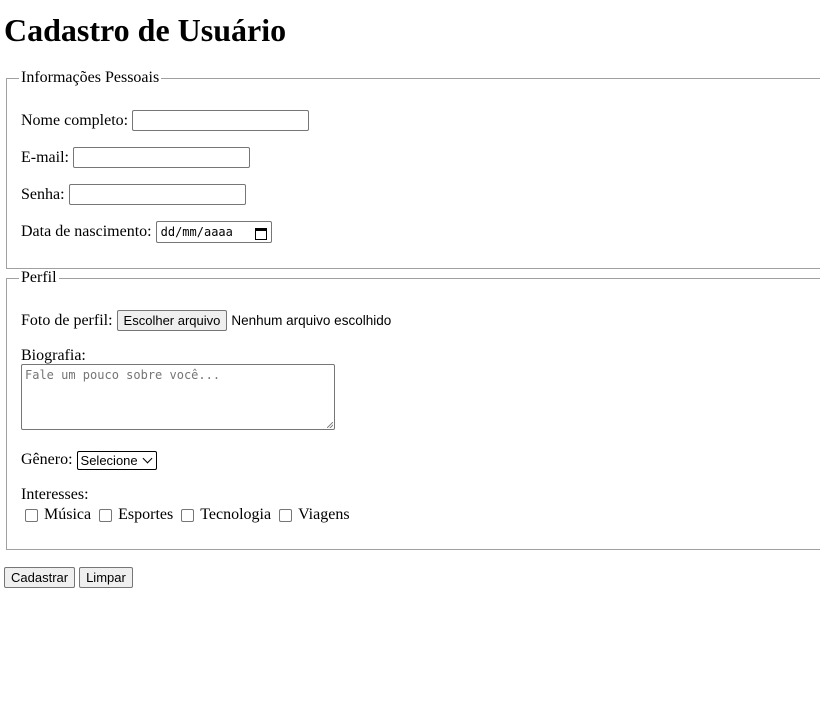  I want to click on gender-row: Gênero: Selecione, so click(89, 460).